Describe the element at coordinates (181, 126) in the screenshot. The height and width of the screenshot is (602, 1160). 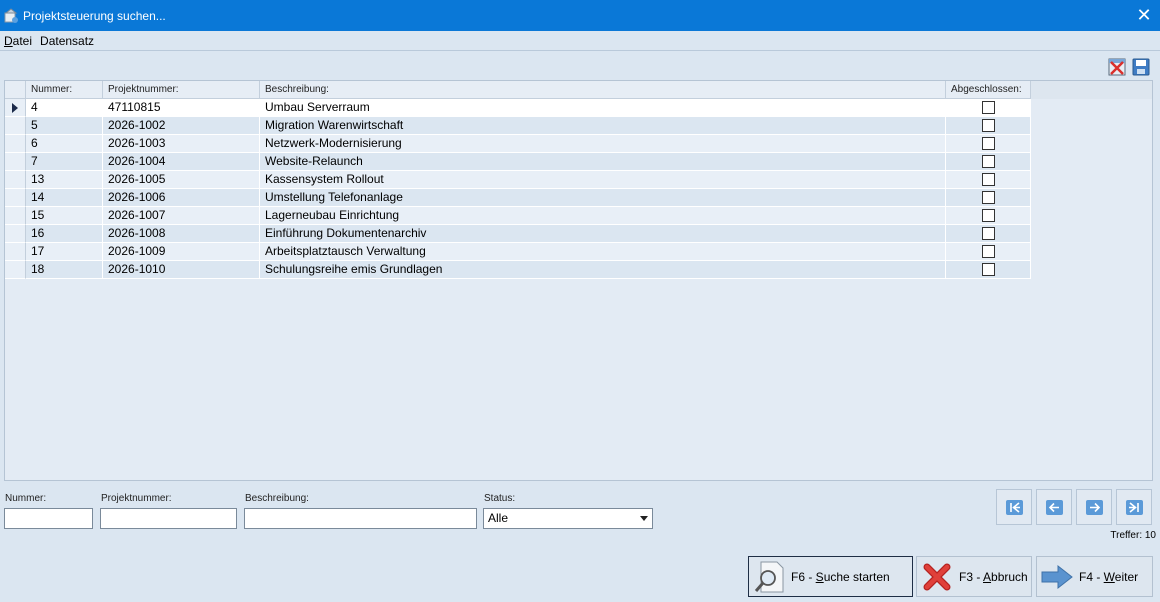
I see `cell-projektnummer: 2026-1002` at that location.